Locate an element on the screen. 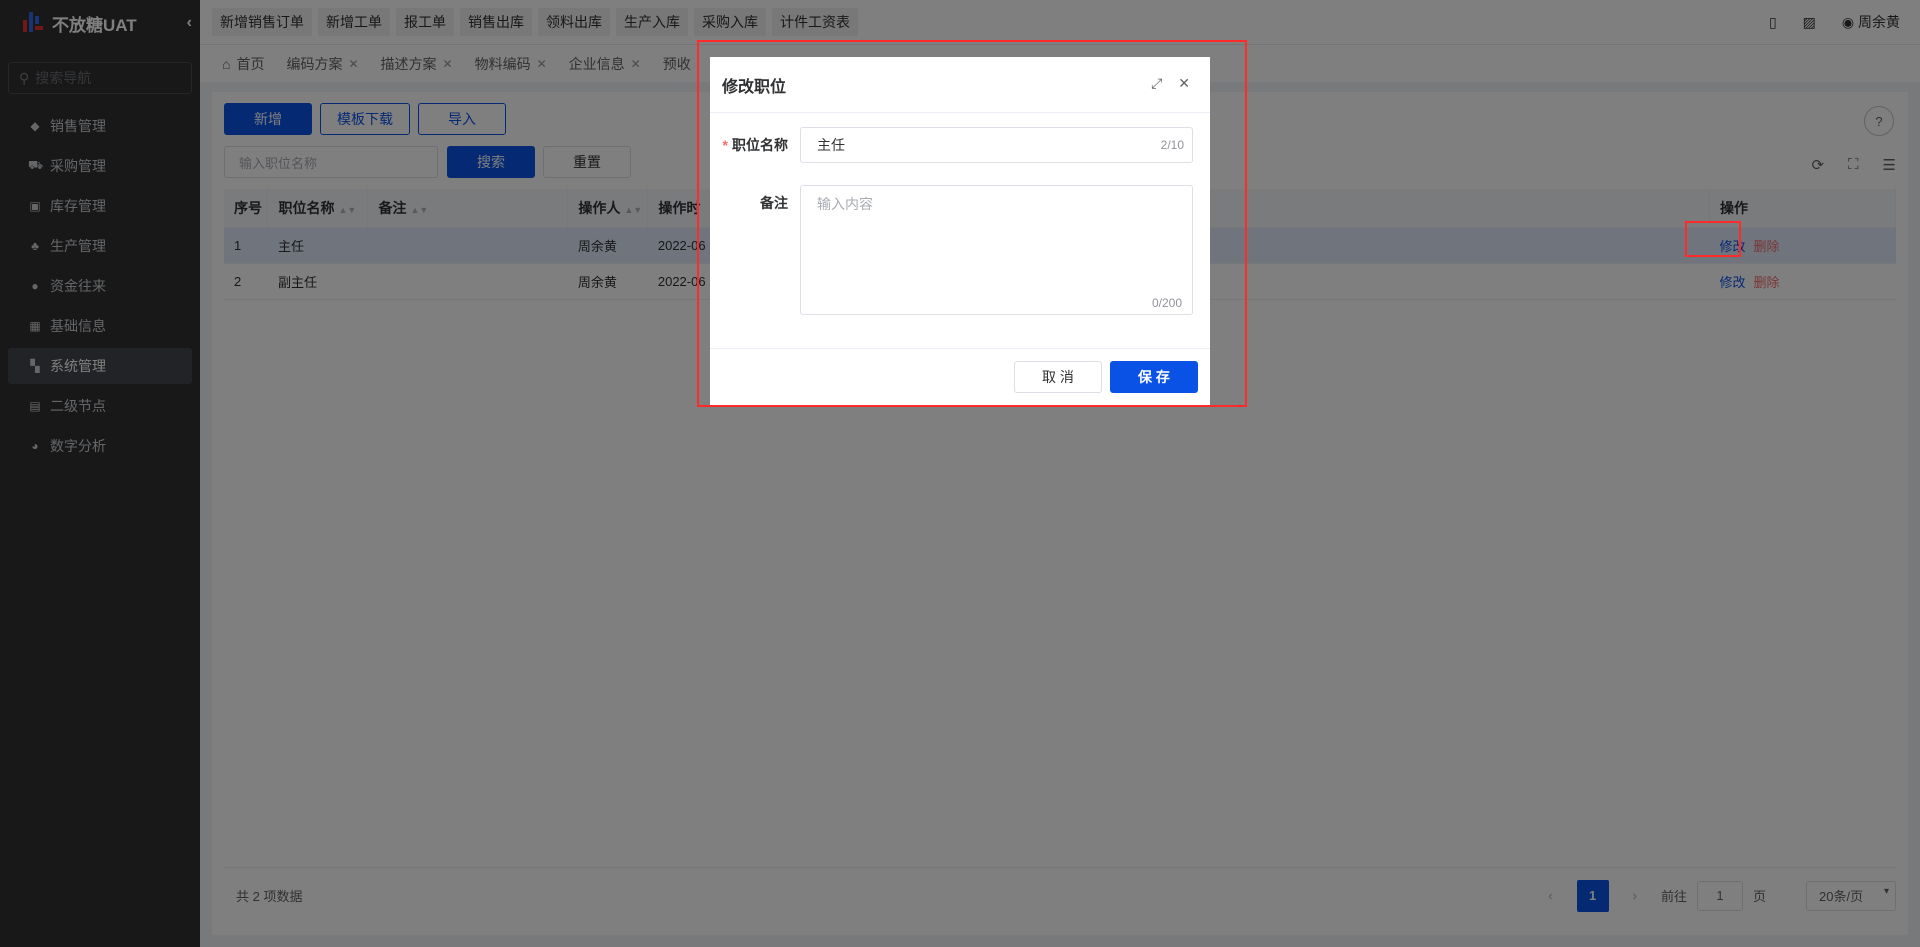  annotation-box-dialog is located at coordinates (972, 223).